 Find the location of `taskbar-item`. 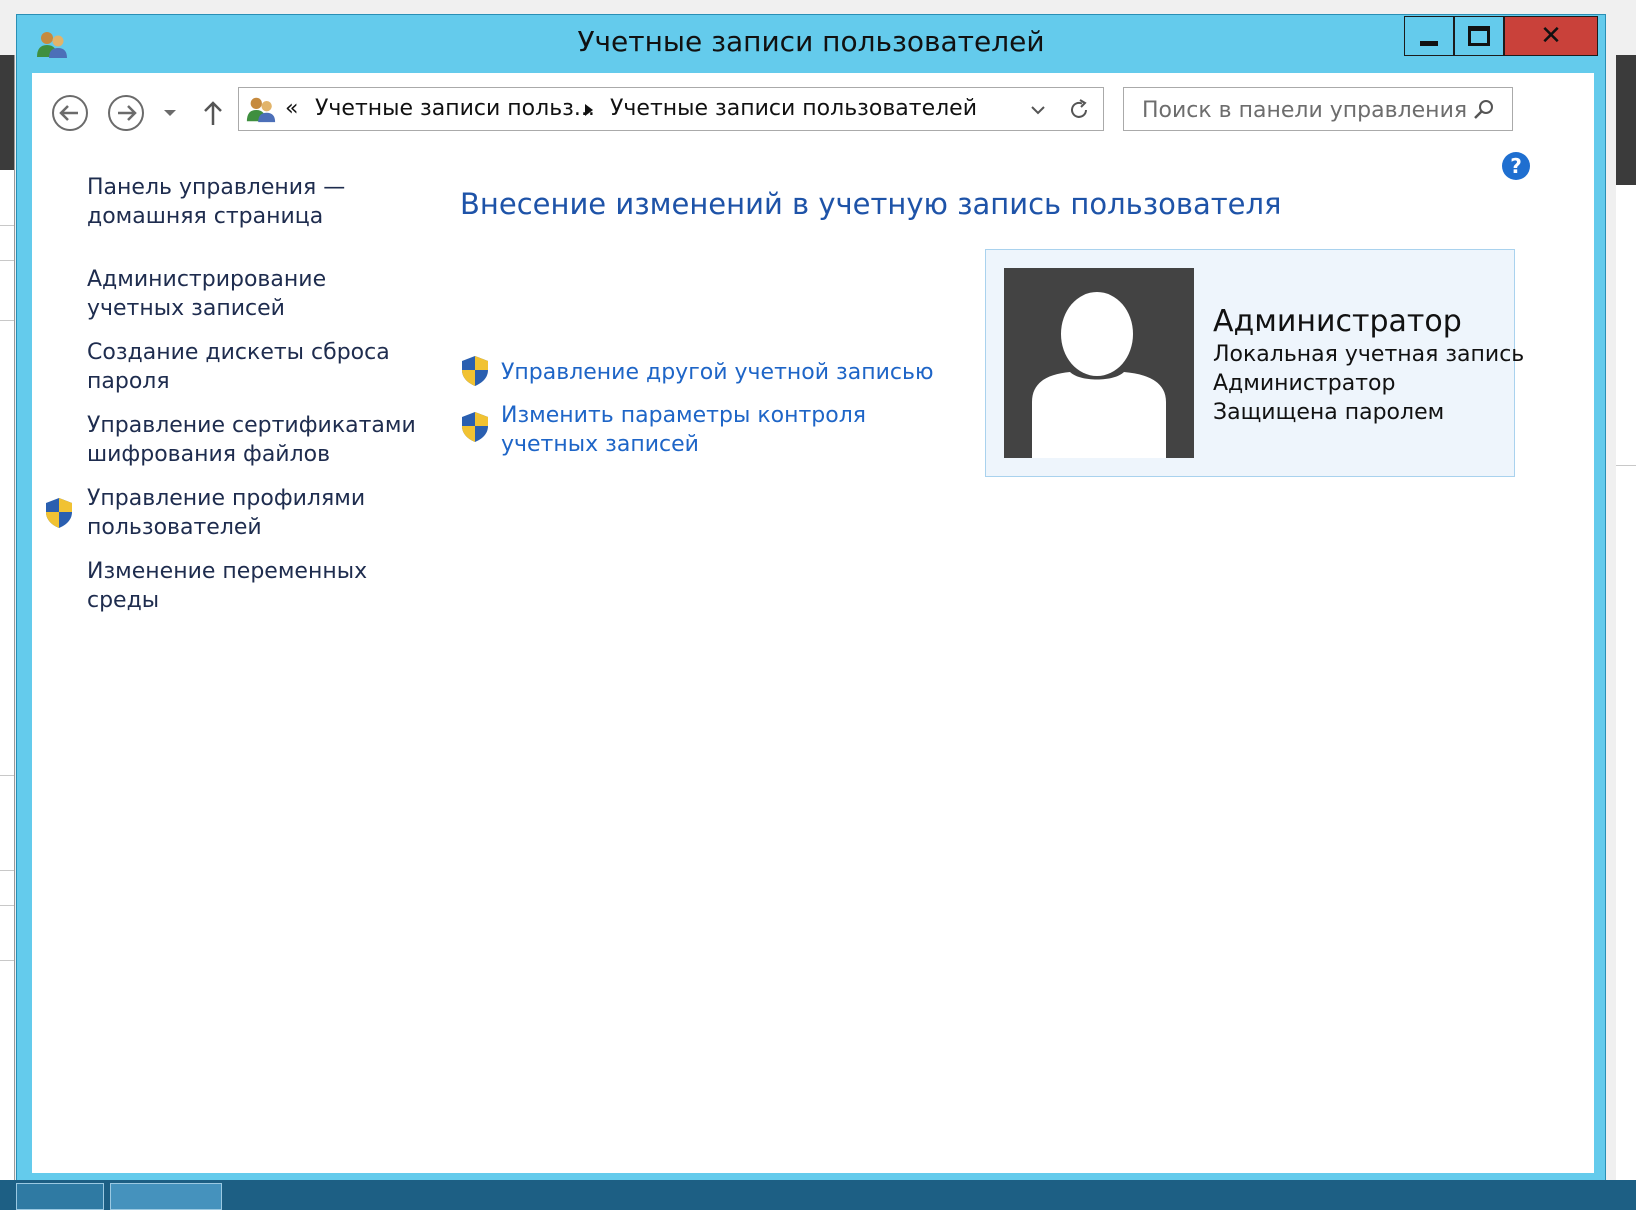

taskbar-item is located at coordinates (60, 1196).